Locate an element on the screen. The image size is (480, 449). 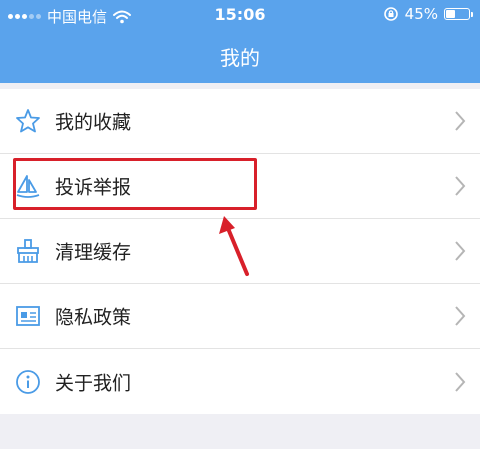
battery-icon is located at coordinates (458, 14).